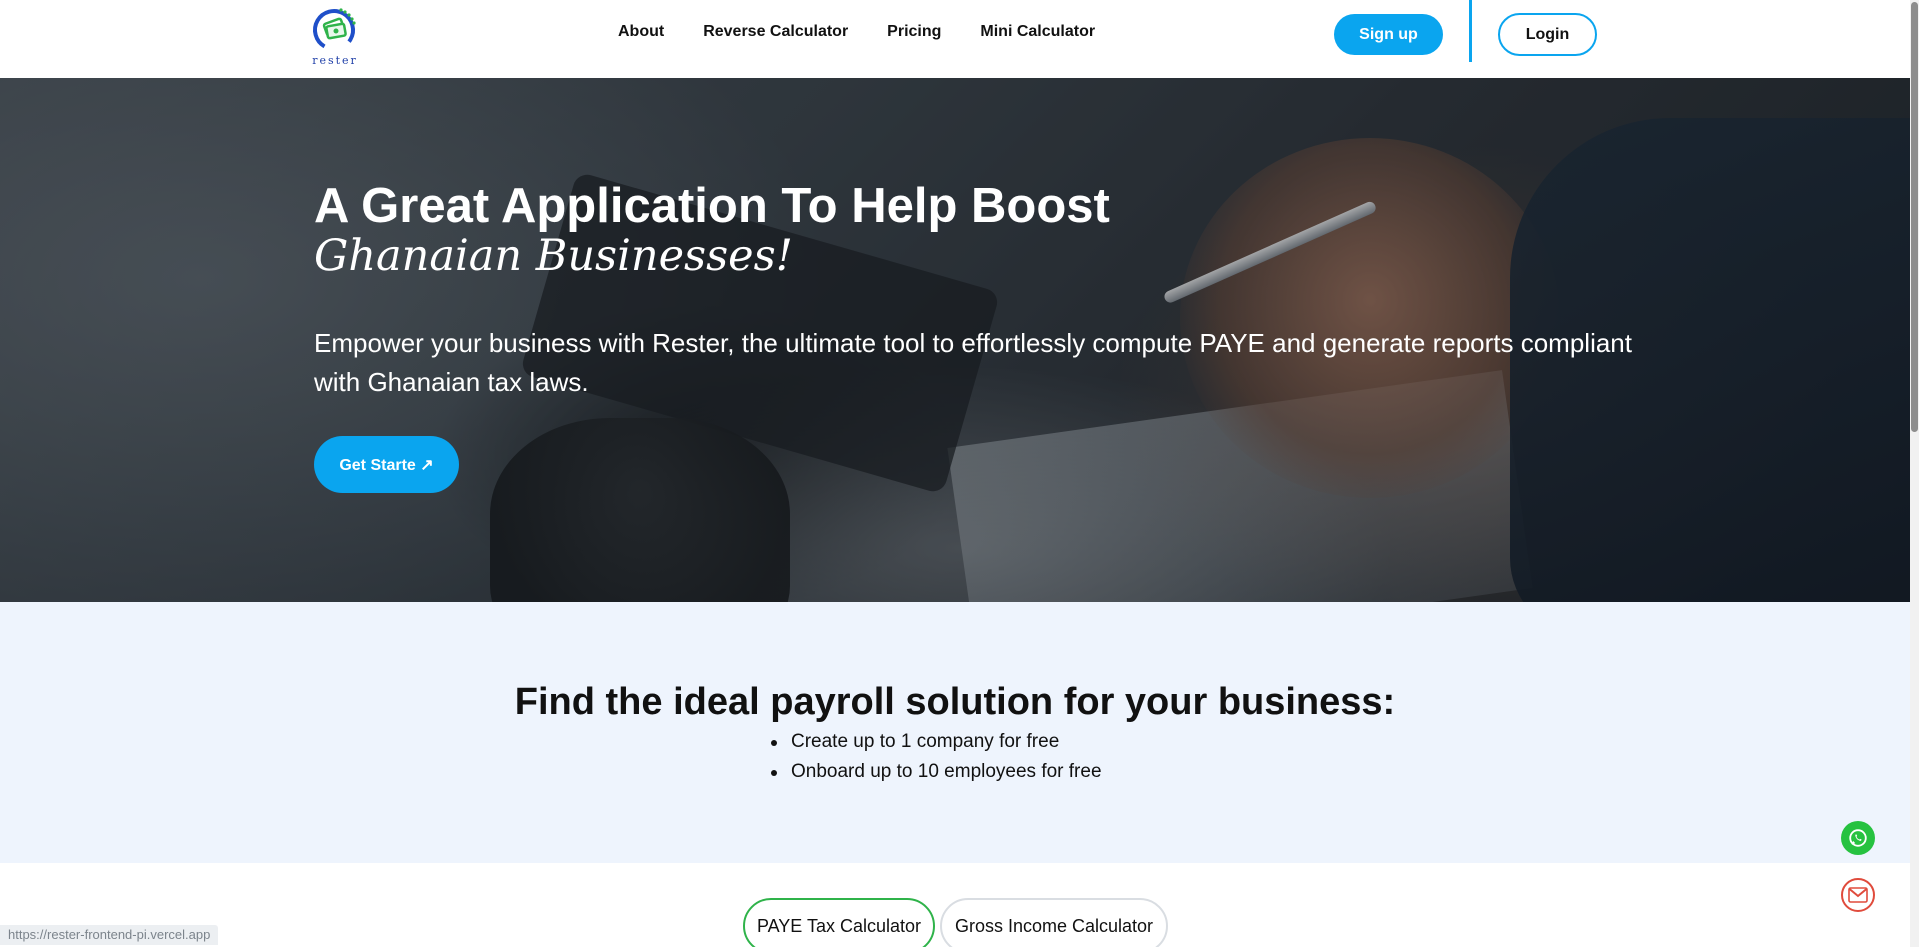  I want to click on gmail-icon, so click(1858, 895).